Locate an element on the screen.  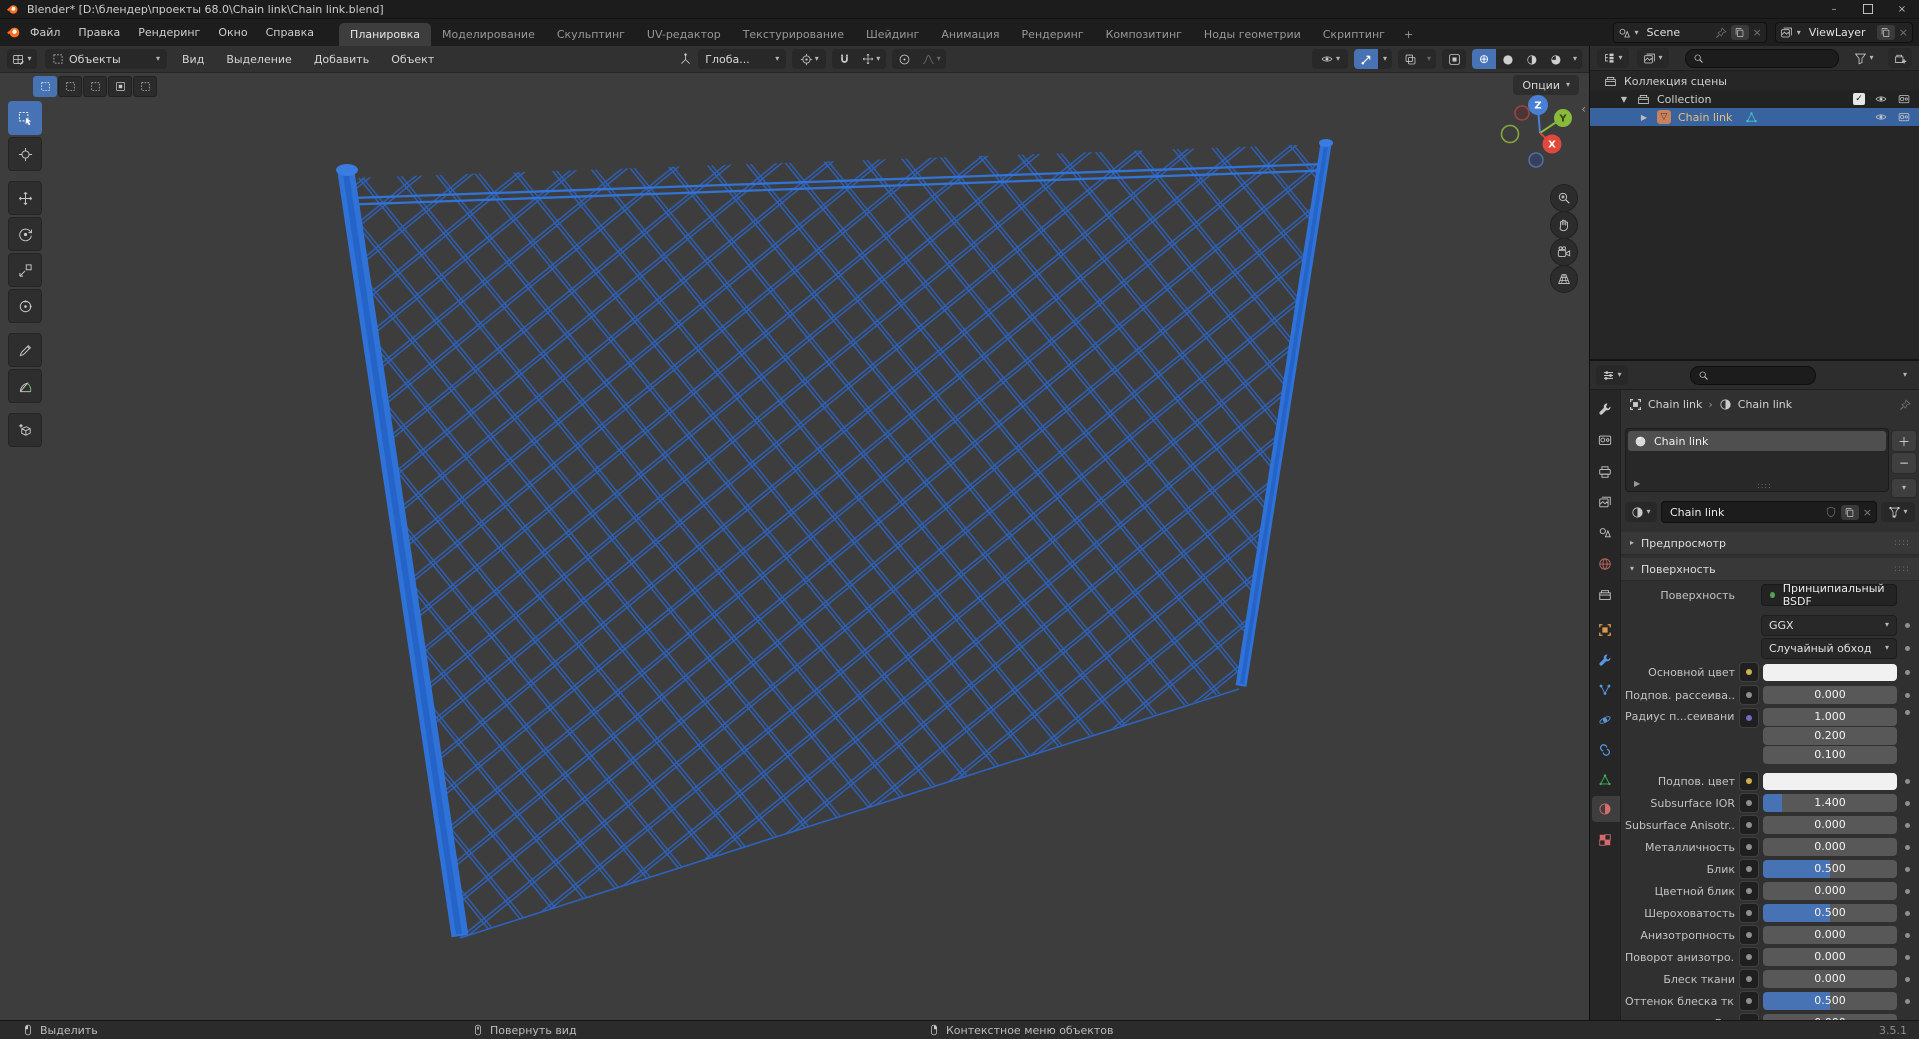
base-color-swatch is located at coordinates (1830, 672).